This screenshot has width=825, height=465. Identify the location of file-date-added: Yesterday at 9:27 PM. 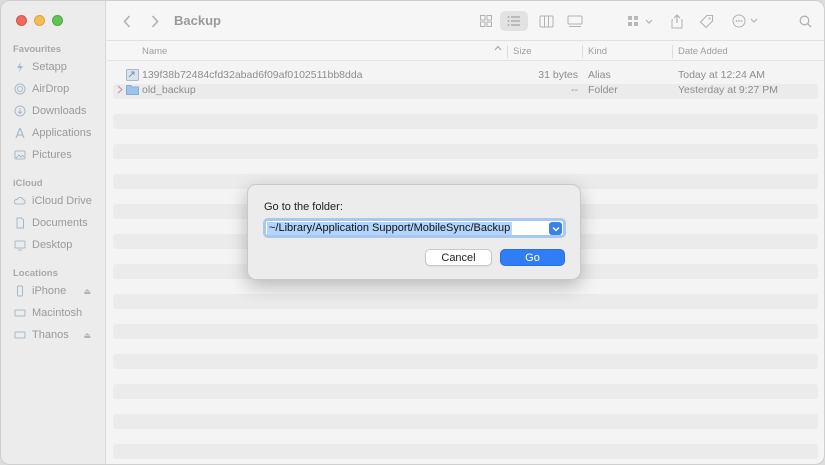
(728, 90).